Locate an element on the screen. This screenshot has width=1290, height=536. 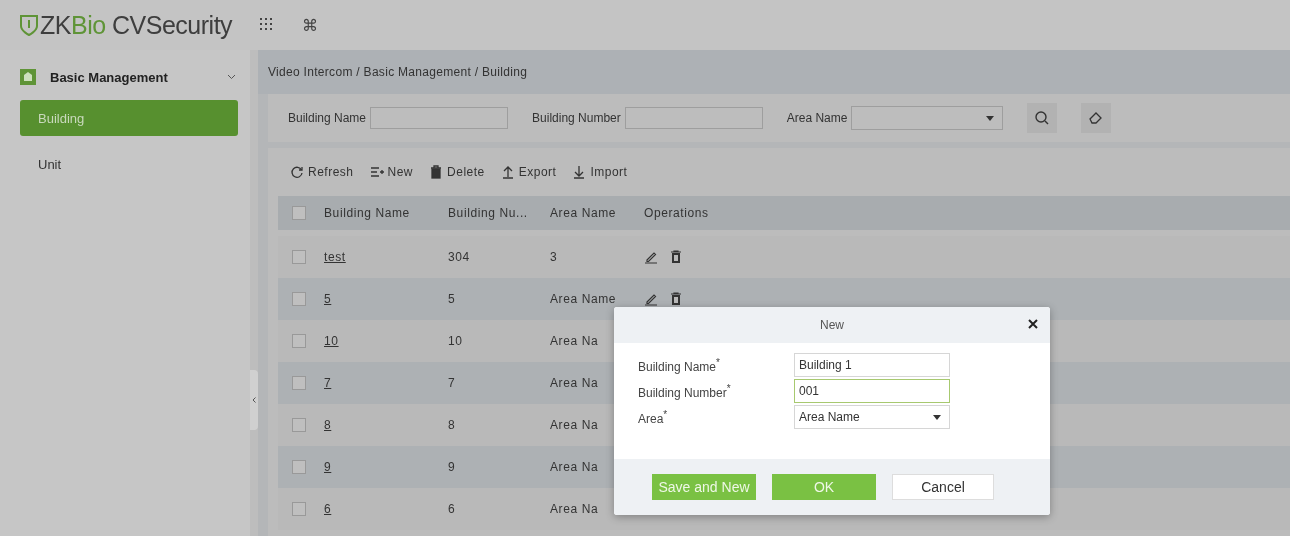
chevron-left-icon is located at coordinates (254, 400).